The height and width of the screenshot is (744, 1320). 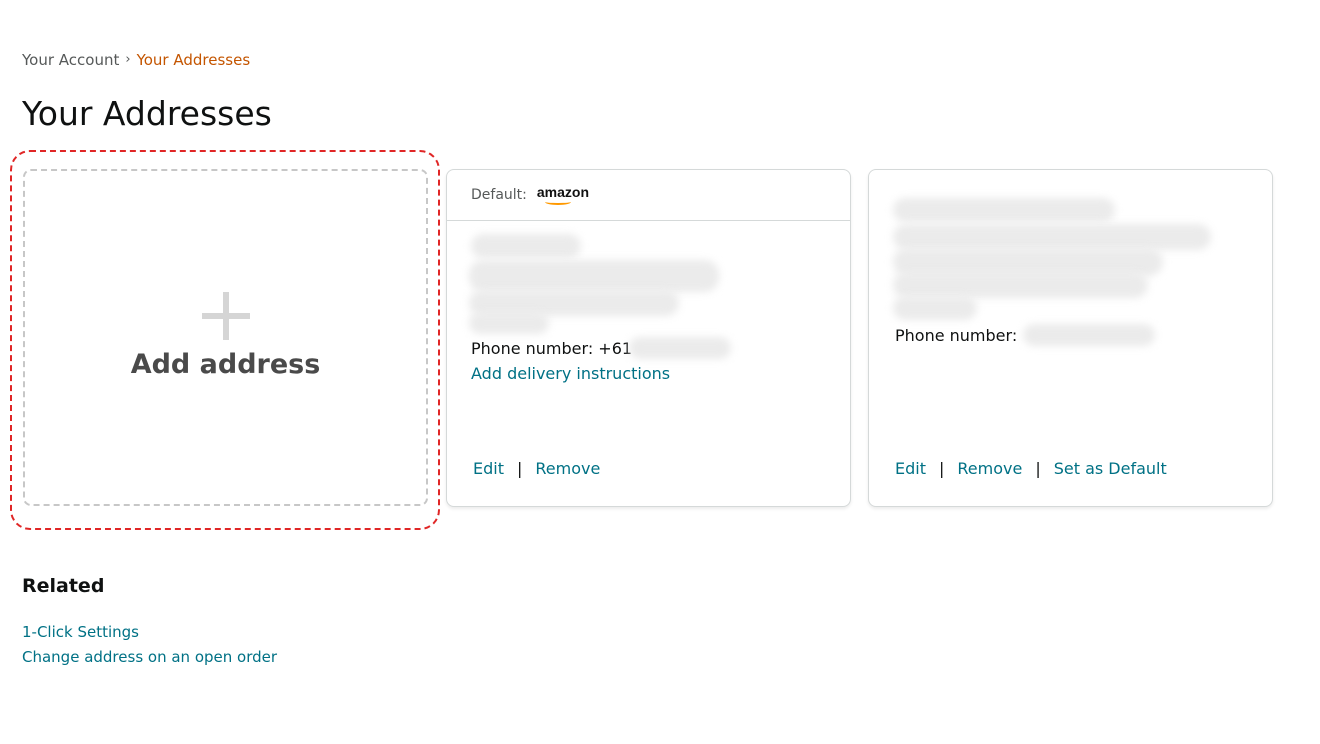 I want to click on phone-number: Phone number: +61, so click(x=551, y=349).